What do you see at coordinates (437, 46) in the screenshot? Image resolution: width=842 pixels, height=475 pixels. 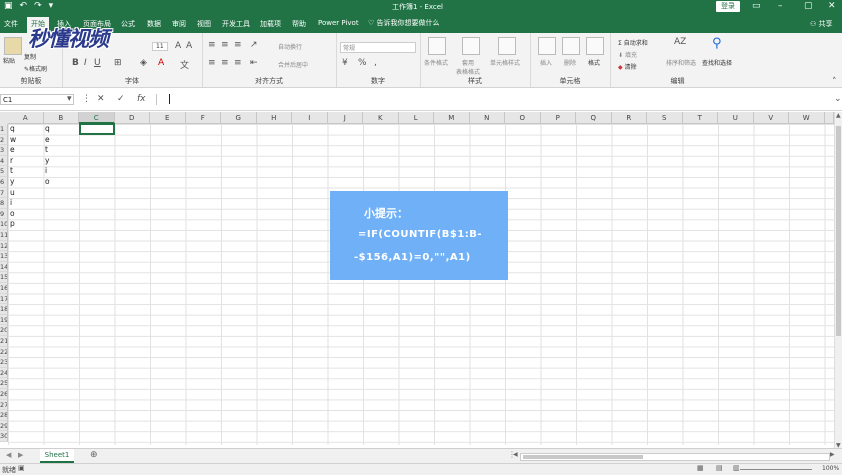 I see `conditional-format-icon` at bounding box center [437, 46].